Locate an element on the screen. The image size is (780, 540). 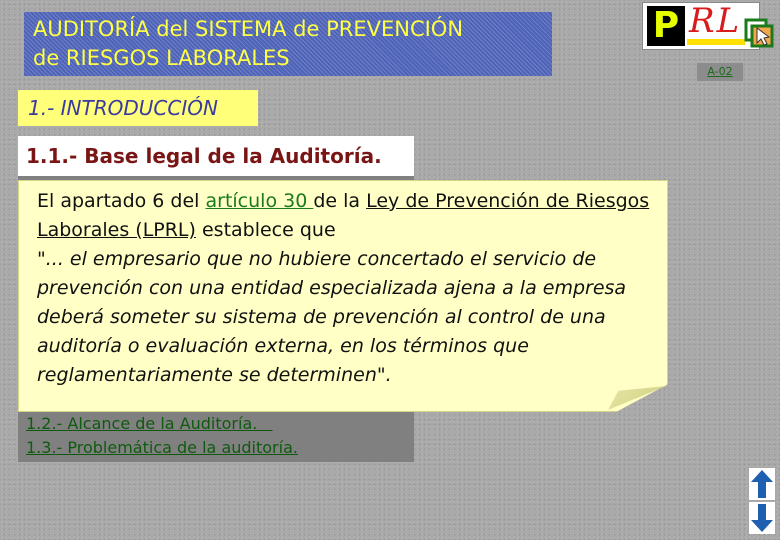
previous-page-button is located at coordinates (762, 484).